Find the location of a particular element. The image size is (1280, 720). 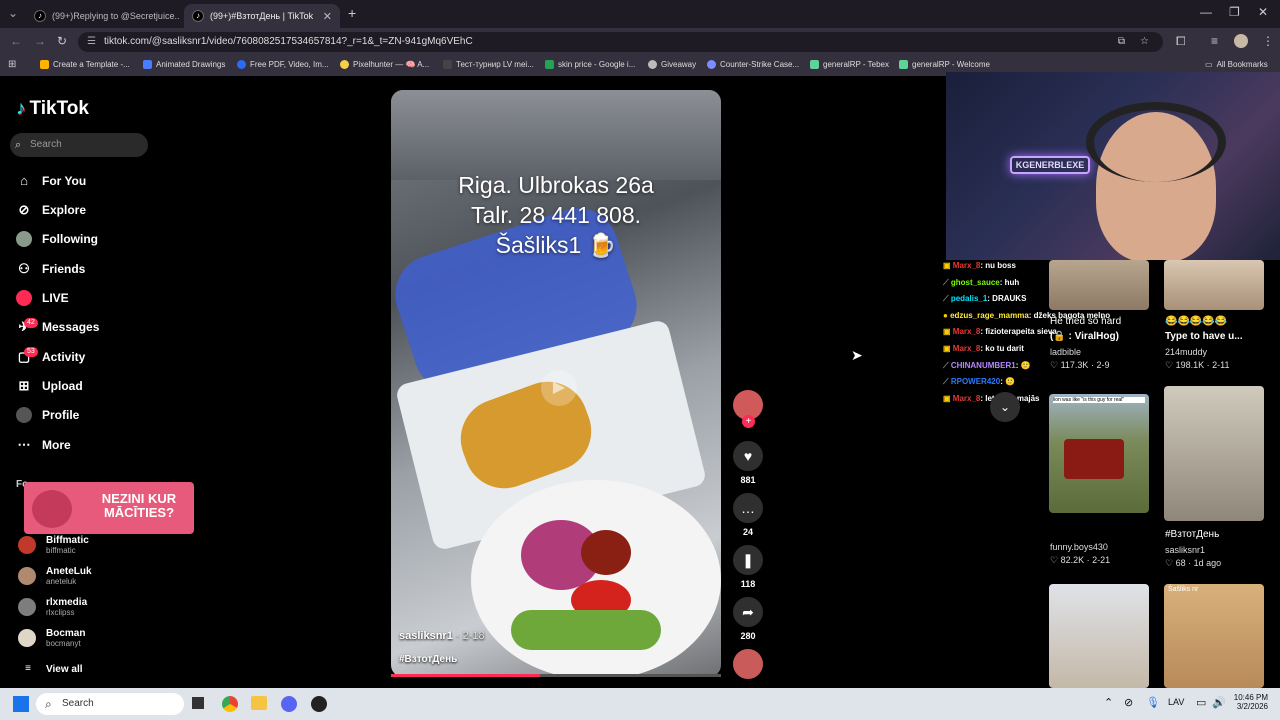

apps-grid-icon: ⊞ is located at coordinates (12, 64).